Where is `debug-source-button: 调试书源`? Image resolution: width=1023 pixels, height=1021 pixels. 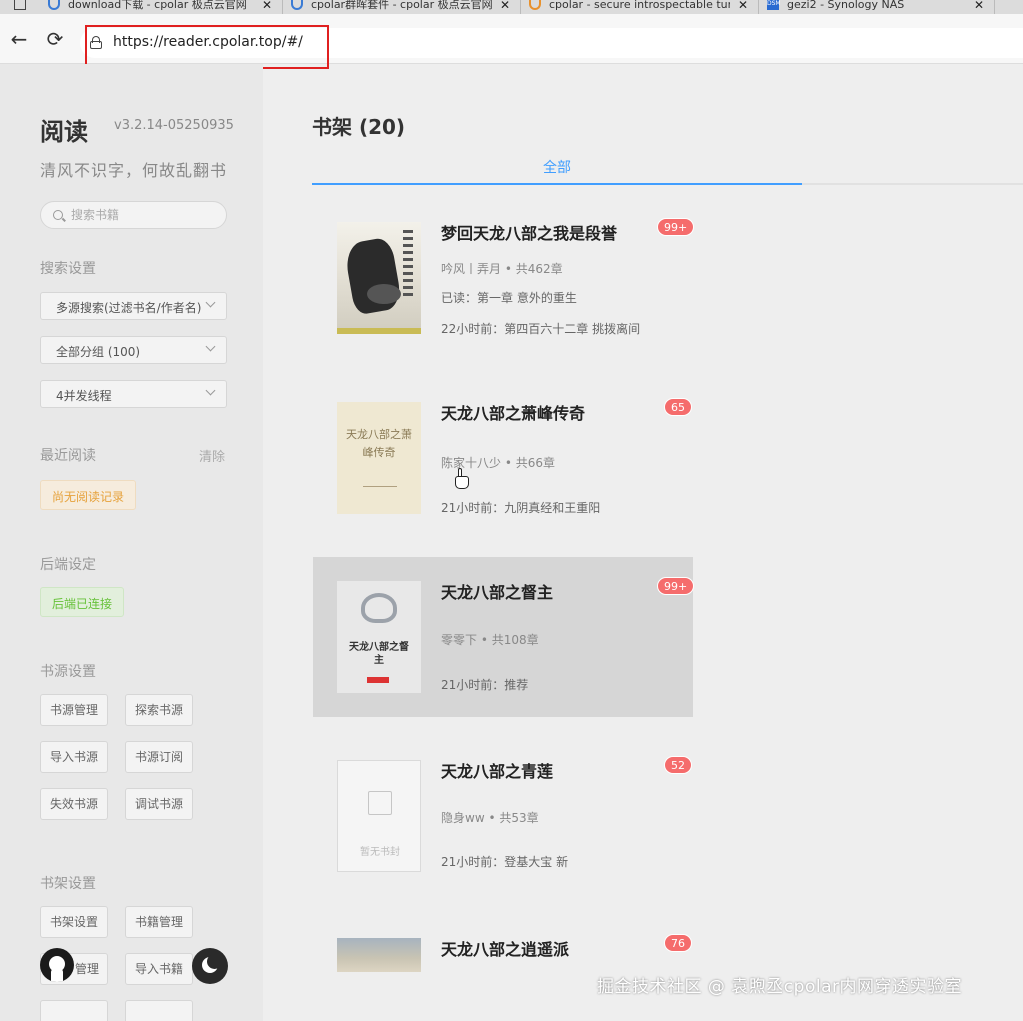 debug-source-button: 调试书源 is located at coordinates (159, 804).